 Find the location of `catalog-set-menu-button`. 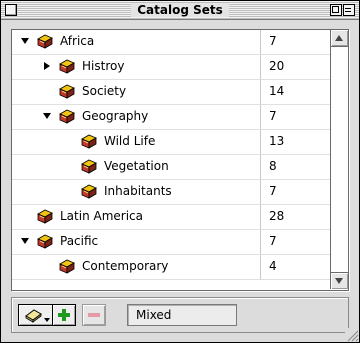

catalog-set-menu-button is located at coordinates (36, 315).